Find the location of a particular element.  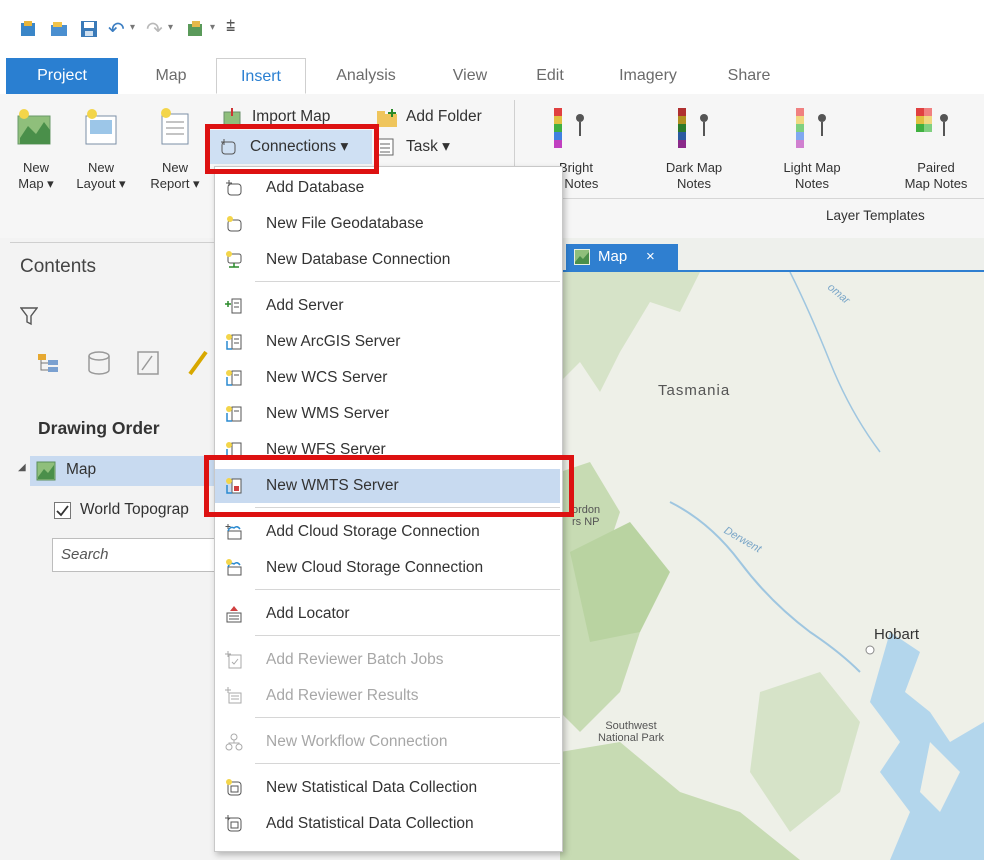

menu-item-label: New WCS Server is located at coordinates (327, 377).